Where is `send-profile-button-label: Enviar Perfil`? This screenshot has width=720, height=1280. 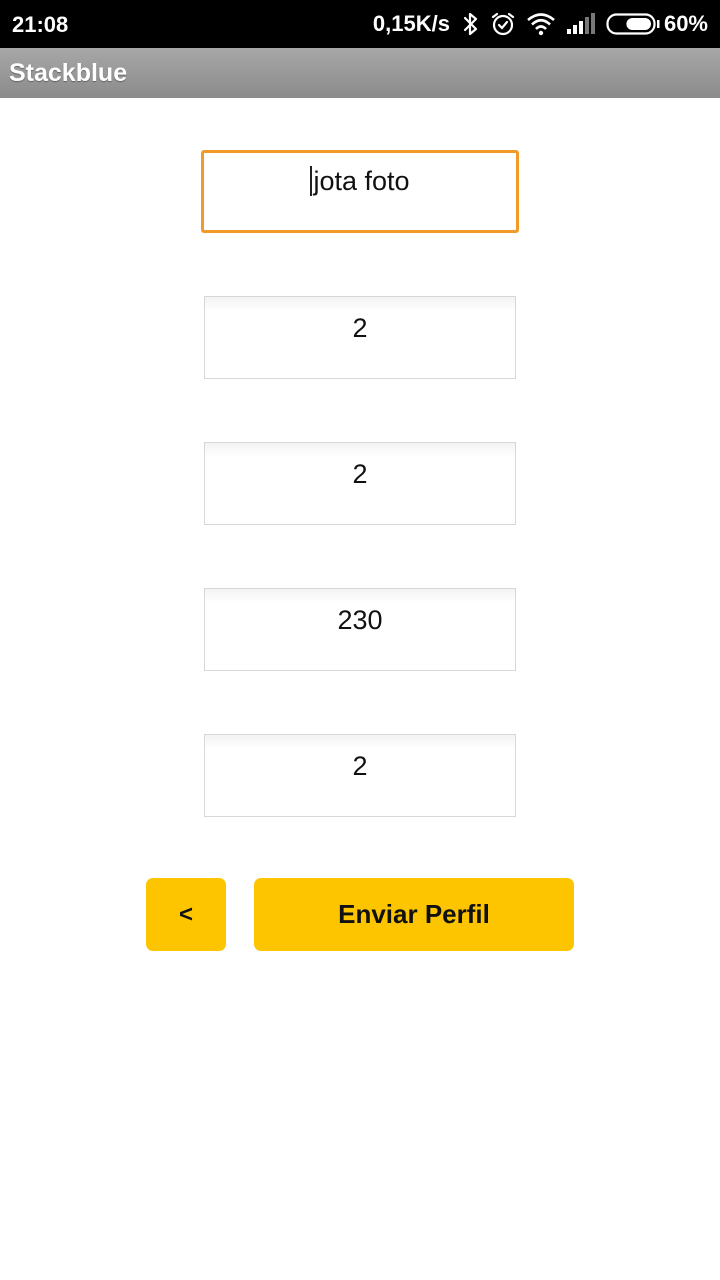
send-profile-button-label: Enviar Perfil is located at coordinates (414, 914).